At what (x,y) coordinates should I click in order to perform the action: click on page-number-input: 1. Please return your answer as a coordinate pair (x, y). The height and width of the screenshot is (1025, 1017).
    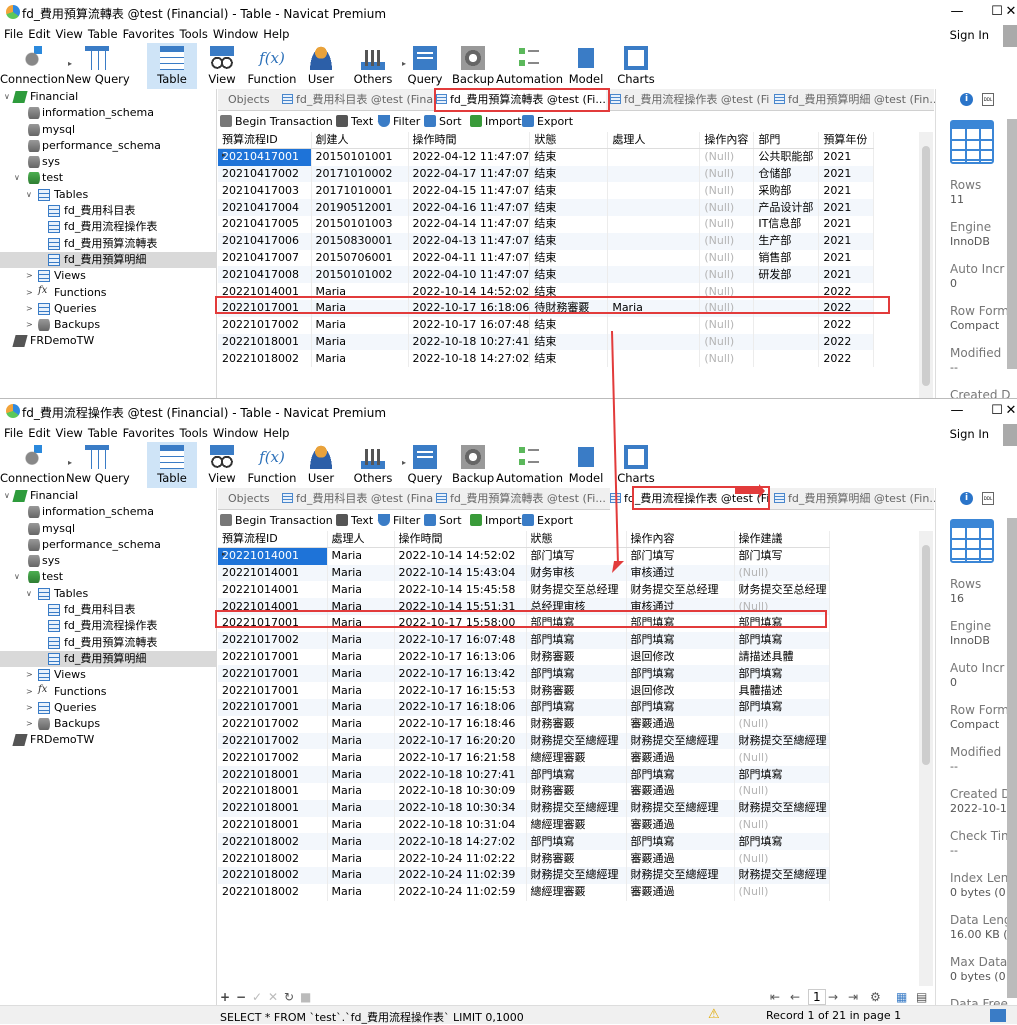
    Looking at the image, I should click on (817, 997).